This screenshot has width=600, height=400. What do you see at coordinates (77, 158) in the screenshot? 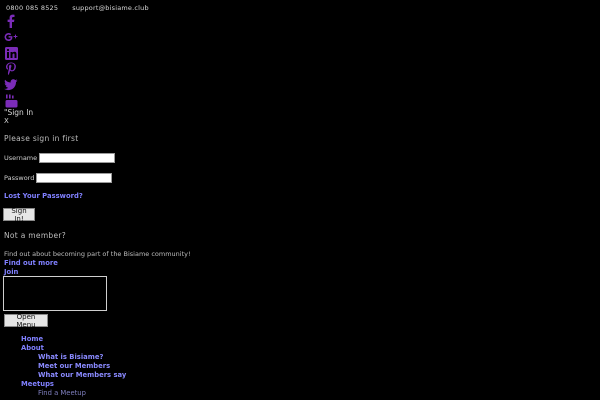
I see `username-input` at bounding box center [77, 158].